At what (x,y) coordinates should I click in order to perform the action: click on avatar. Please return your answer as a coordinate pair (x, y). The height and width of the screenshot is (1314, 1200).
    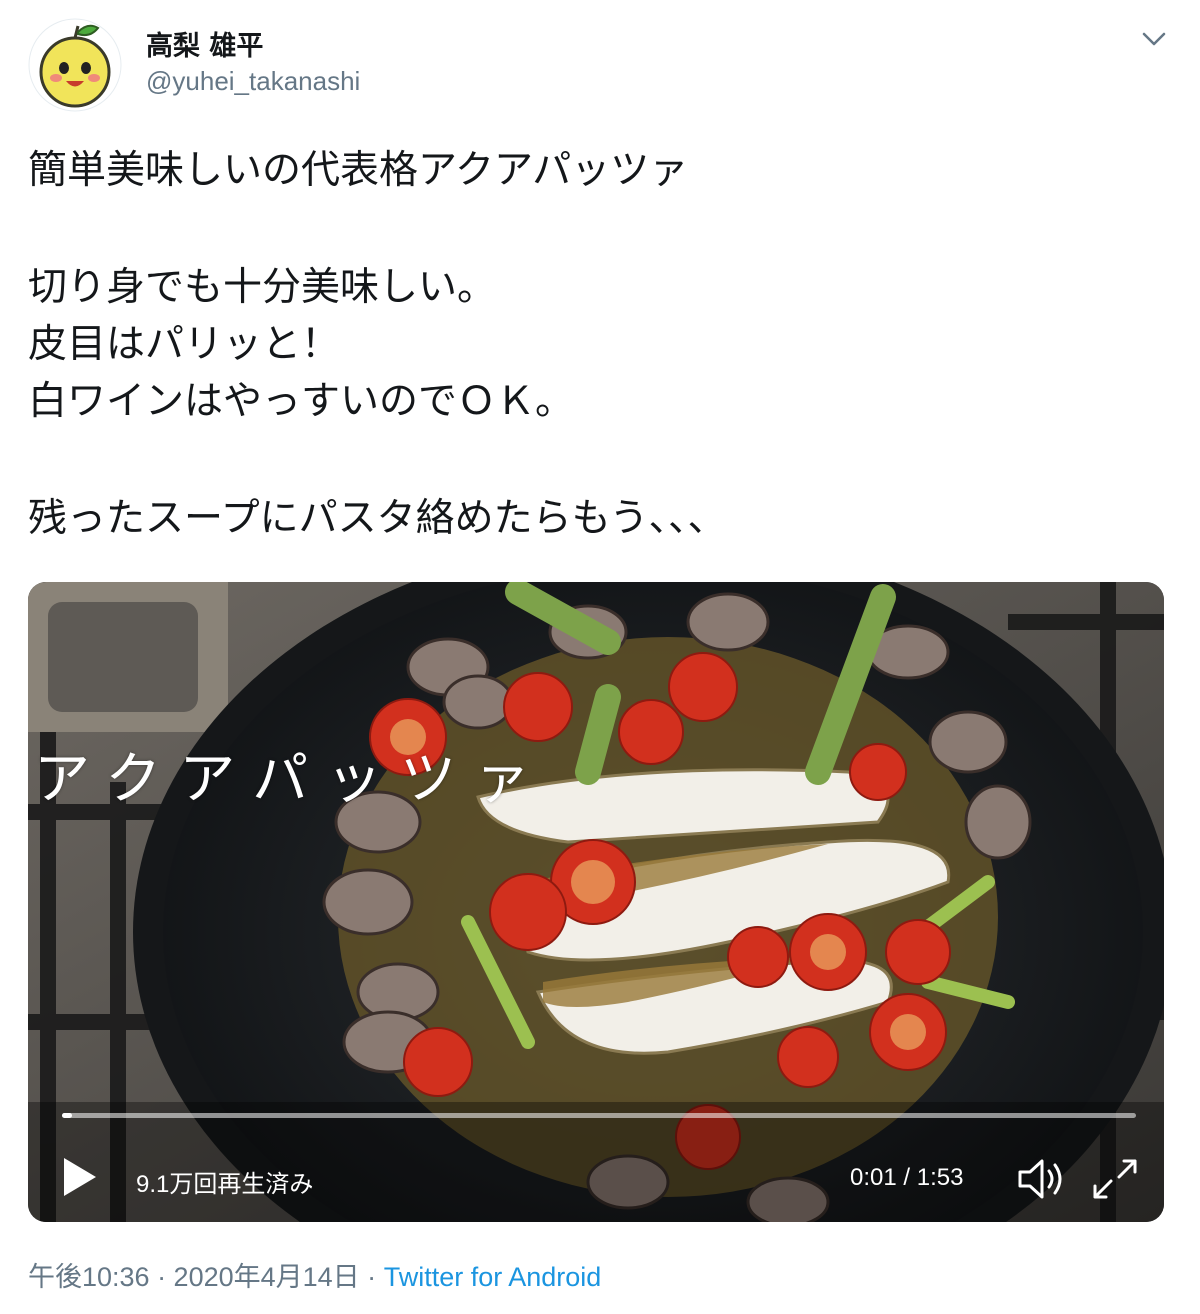
    Looking at the image, I should click on (75, 65).